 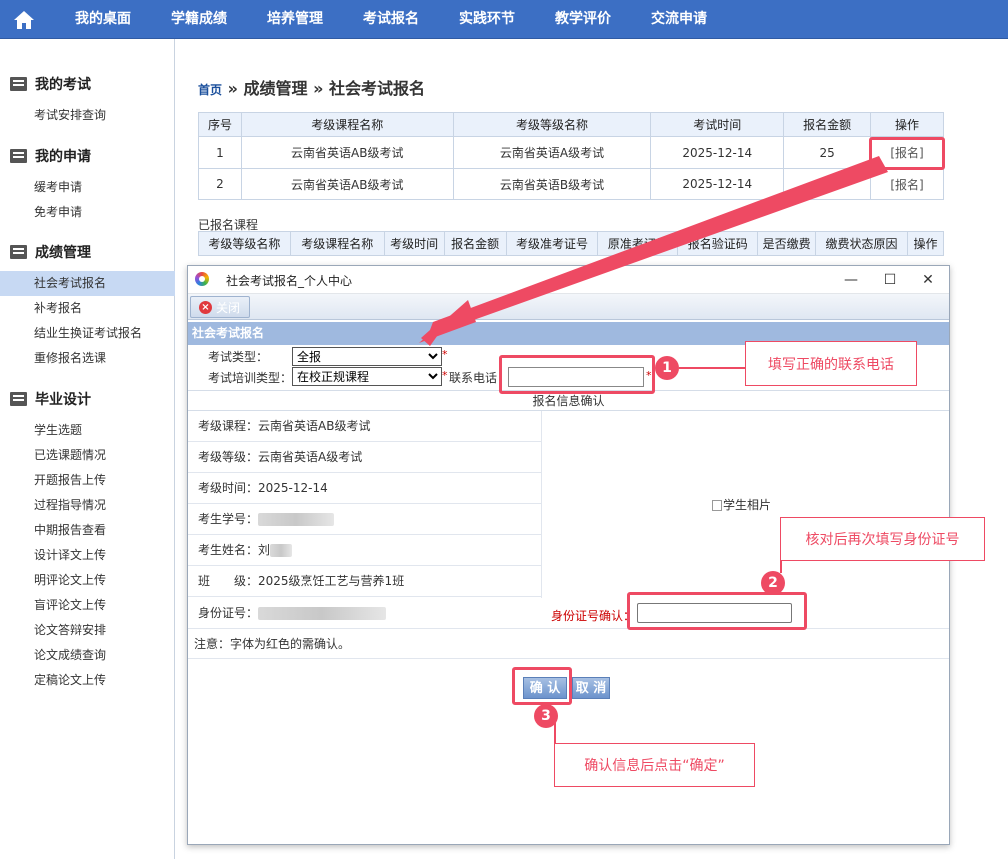 I want to click on highlight-id-confirm, so click(x=717, y=611).